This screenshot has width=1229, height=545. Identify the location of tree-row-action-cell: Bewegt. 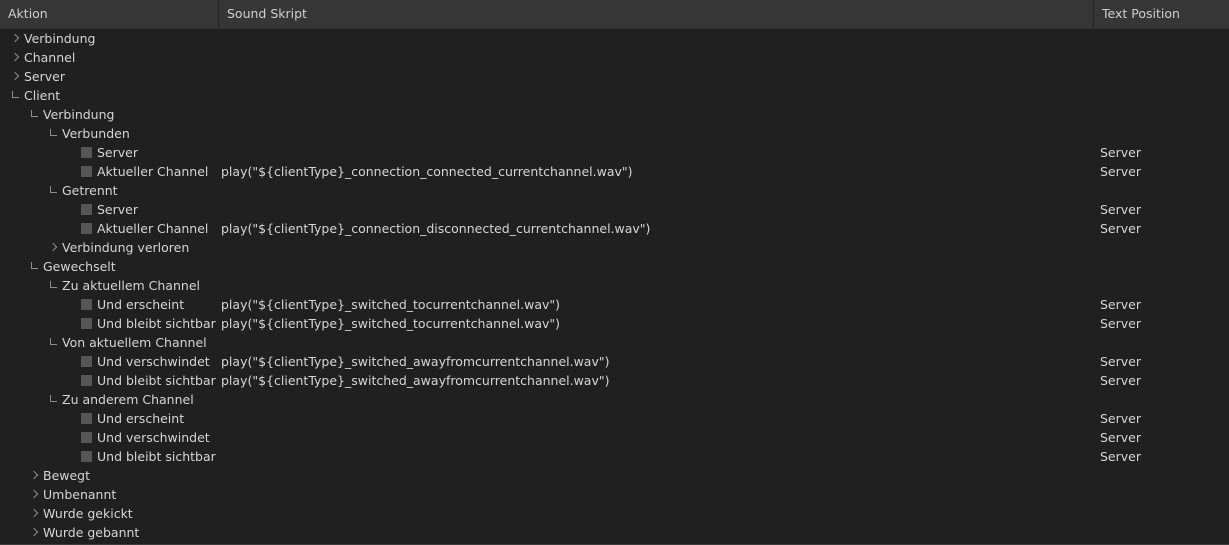
(109, 475).